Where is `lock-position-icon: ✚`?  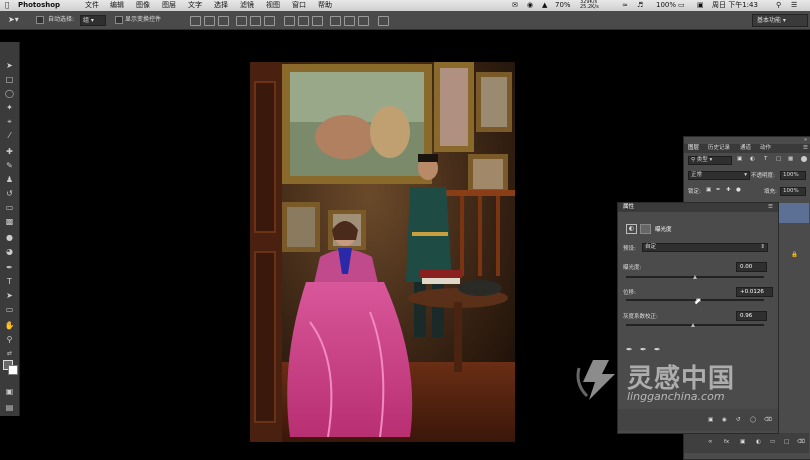 lock-position-icon: ✚ is located at coordinates (728, 190).